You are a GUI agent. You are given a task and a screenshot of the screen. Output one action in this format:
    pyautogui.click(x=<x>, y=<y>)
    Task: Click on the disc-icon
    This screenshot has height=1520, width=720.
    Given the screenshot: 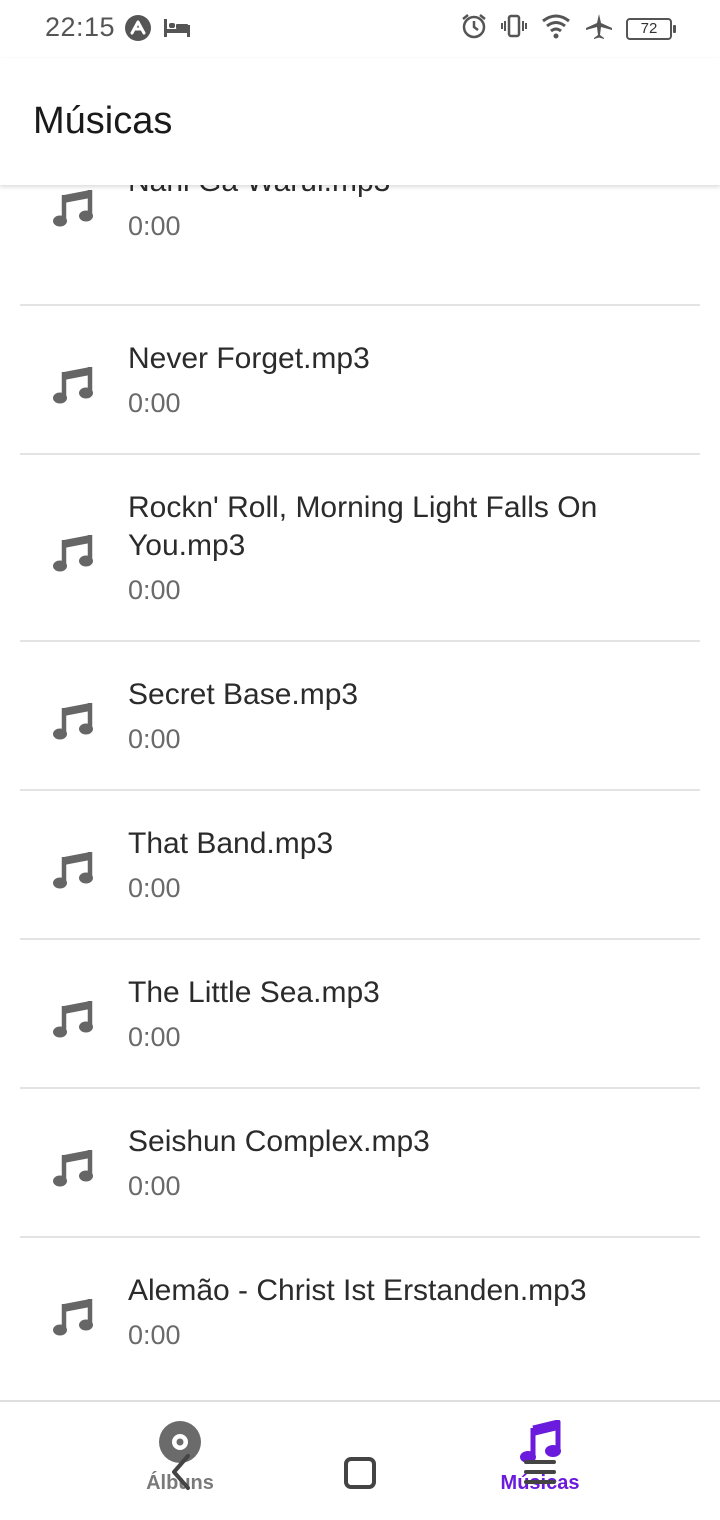 What is the action you would take?
    pyautogui.click(x=180, y=1442)
    